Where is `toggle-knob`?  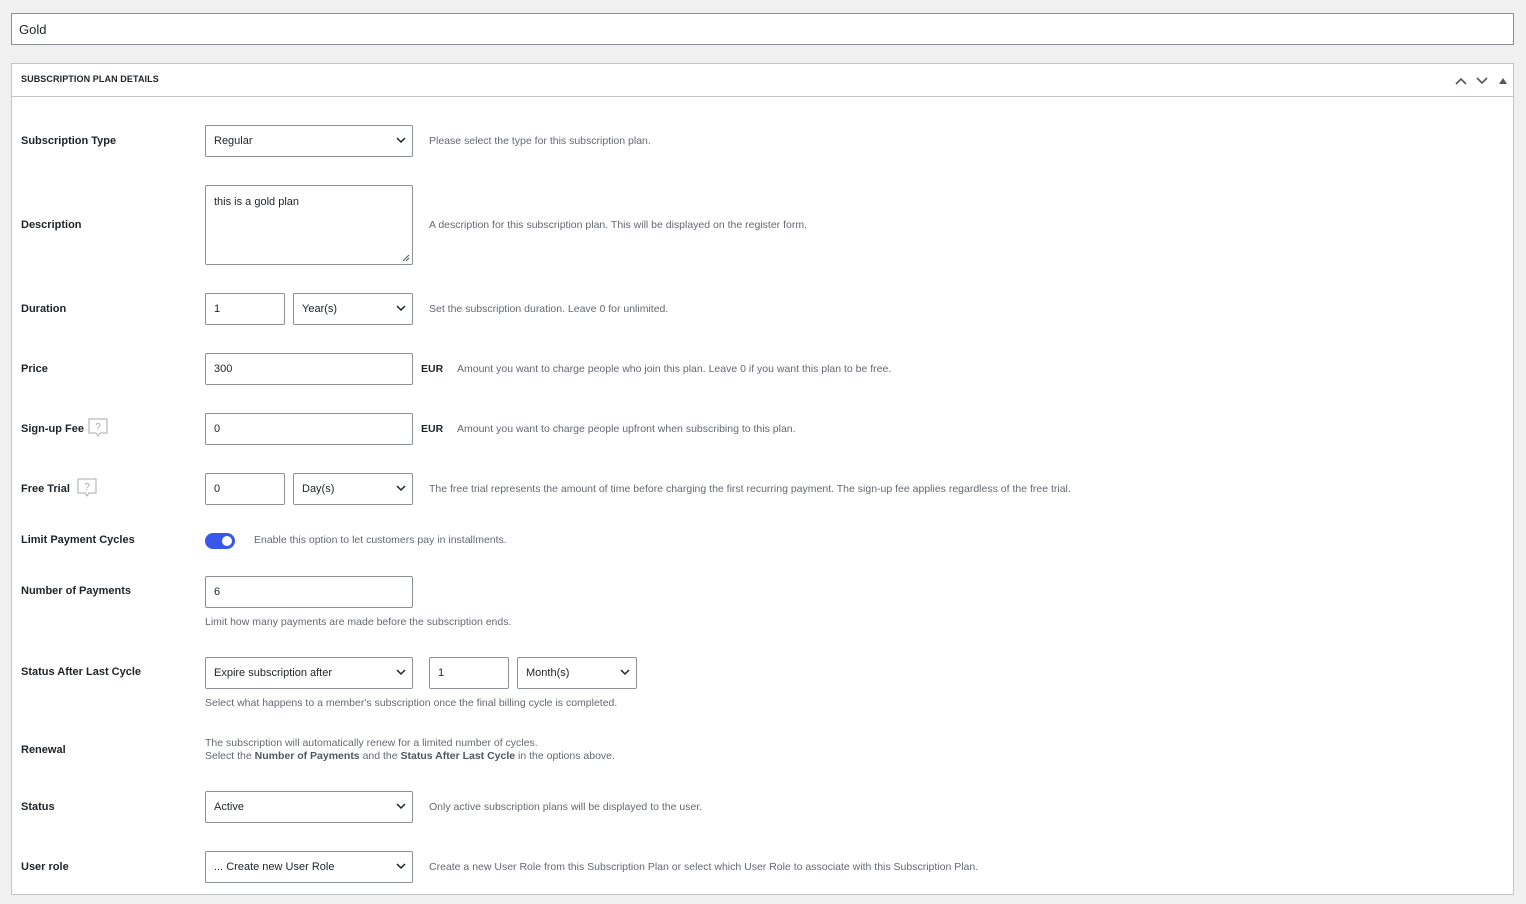
toggle-knob is located at coordinates (227, 541).